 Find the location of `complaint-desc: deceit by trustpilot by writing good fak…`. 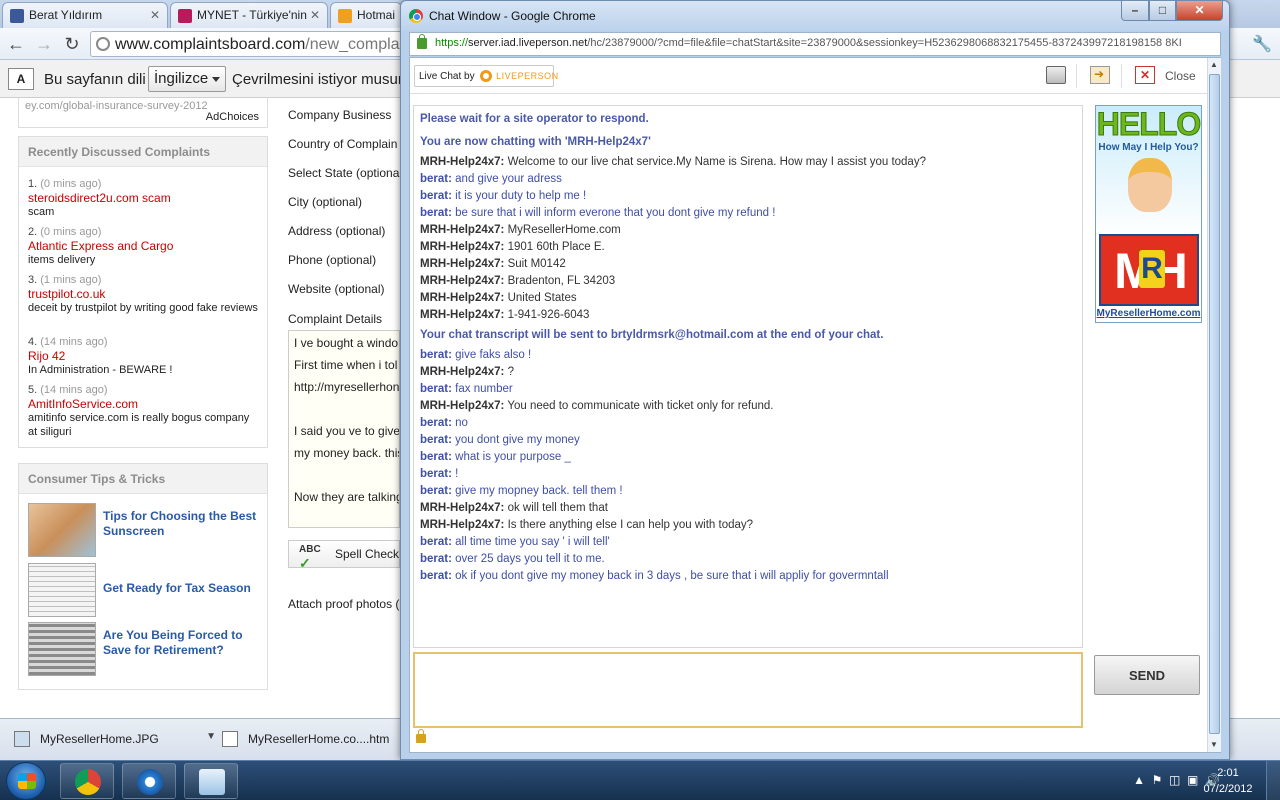

complaint-desc: deceit by trustpilot by writing good fak… is located at coordinates (143, 308).